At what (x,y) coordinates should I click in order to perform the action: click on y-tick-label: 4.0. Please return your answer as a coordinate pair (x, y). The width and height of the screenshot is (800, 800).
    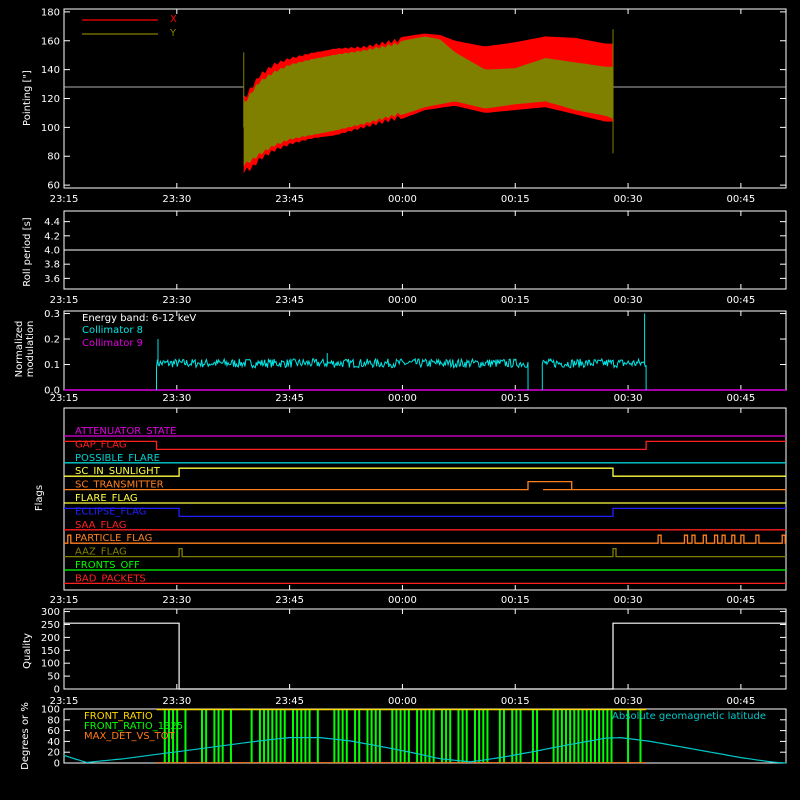
    Looking at the image, I should click on (52, 251).